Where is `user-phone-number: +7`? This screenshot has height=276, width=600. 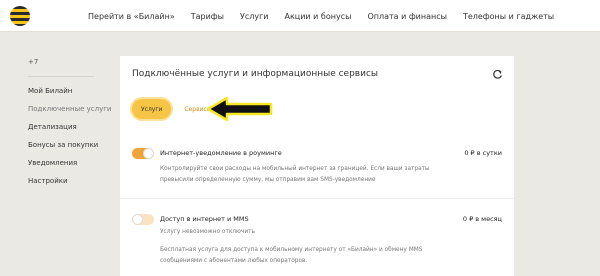 user-phone-number: +7 is located at coordinates (33, 62).